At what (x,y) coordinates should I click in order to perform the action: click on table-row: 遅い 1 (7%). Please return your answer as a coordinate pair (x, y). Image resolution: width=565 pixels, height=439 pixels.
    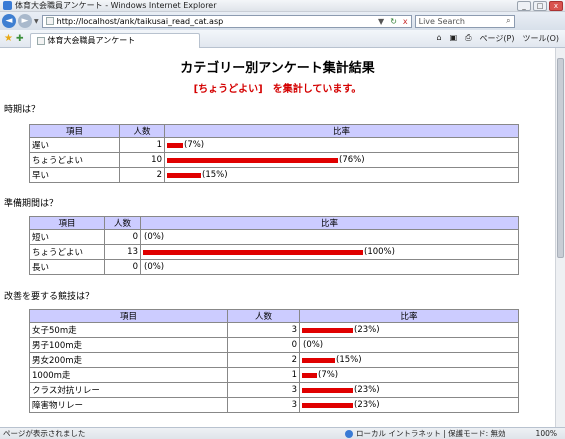
    Looking at the image, I should click on (274, 145).